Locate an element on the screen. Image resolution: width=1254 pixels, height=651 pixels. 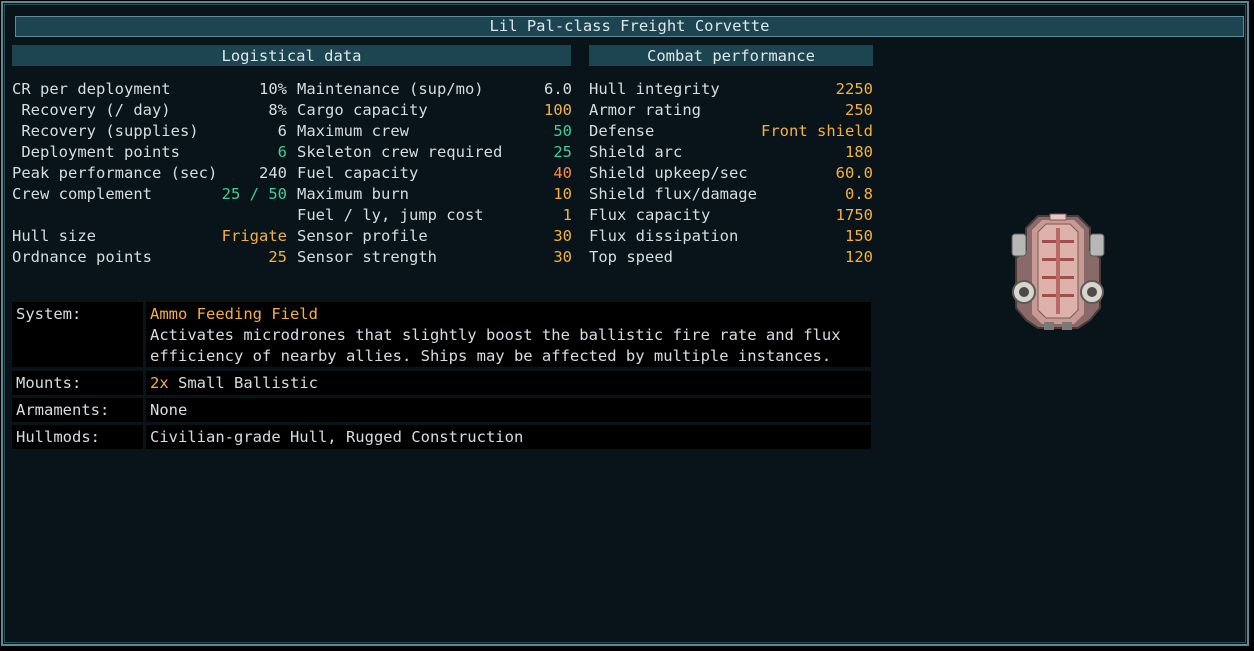
stat-value: 60.0 is located at coordinates (854, 173).